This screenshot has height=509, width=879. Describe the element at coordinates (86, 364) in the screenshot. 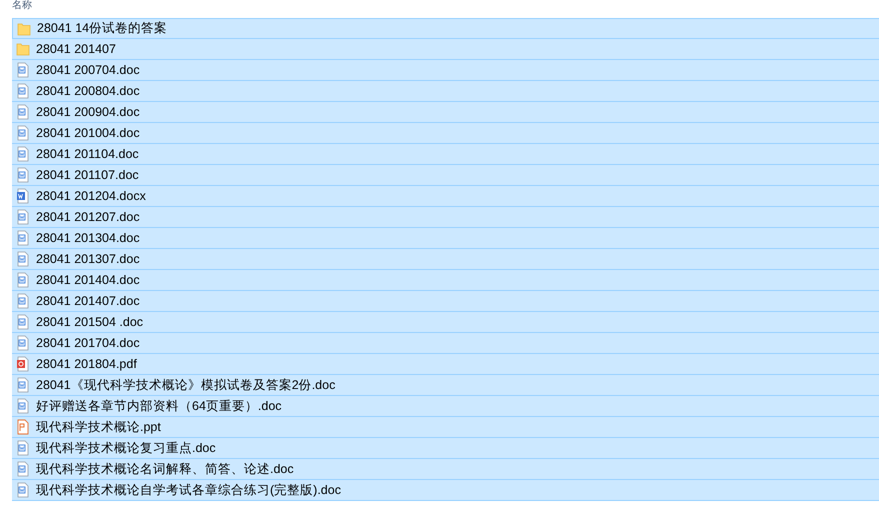

I see `file-name: 28041 201804.pdf` at that location.